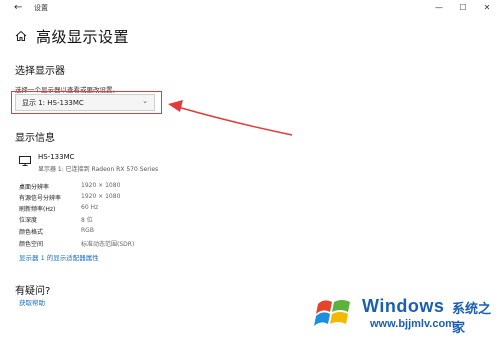 Image resolution: width=500 pixels, height=339 pixels. Describe the element at coordinates (35, 138) in the screenshot. I see `display-info-heading: 显示信息` at that location.